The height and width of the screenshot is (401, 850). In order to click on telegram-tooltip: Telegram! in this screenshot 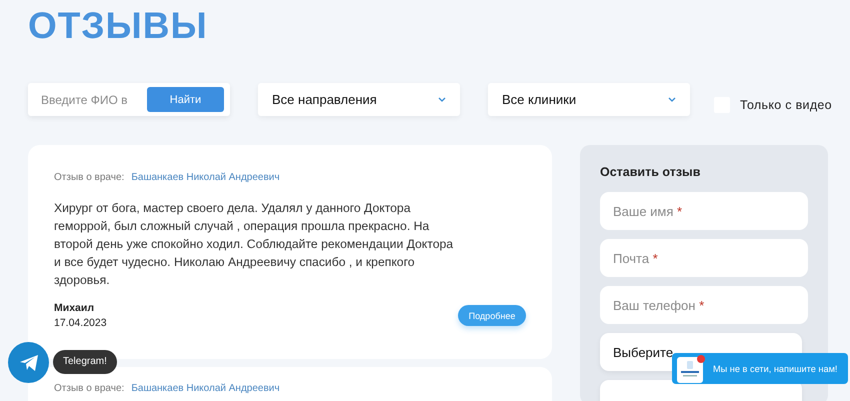, I will do `click(85, 362)`.